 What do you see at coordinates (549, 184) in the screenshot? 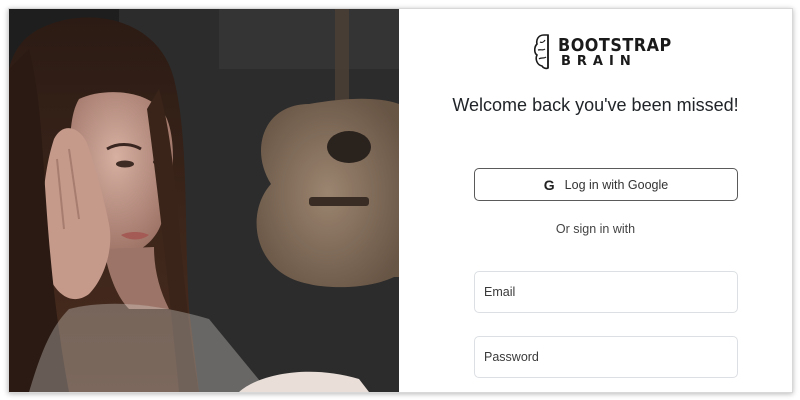
I see `google-icon: G` at bounding box center [549, 184].